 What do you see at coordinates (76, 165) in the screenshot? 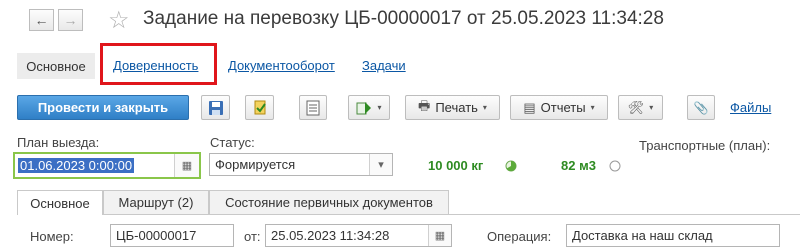
I see `departure-plan-value: 01.06.2023 0:00:00` at bounding box center [76, 165].